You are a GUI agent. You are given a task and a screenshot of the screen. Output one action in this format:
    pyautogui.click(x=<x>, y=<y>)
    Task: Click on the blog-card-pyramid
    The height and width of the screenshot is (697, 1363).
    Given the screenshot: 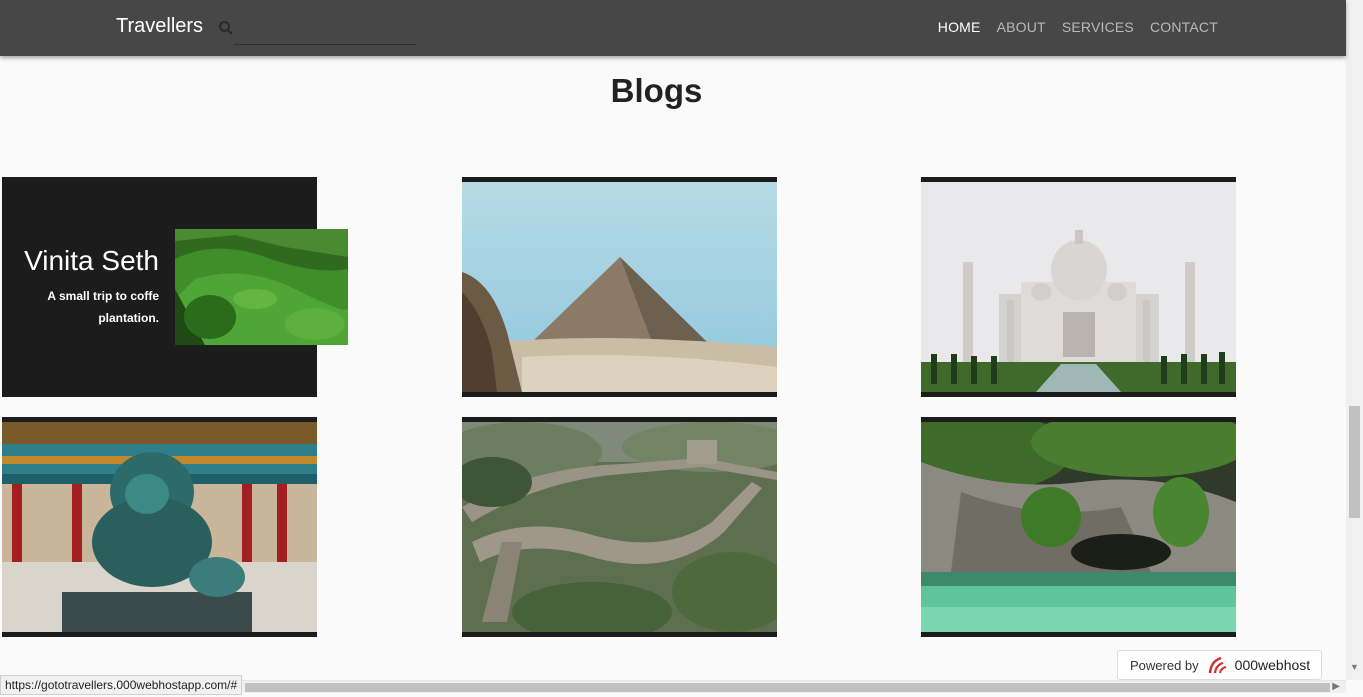 What is the action you would take?
    pyautogui.click(x=619, y=287)
    